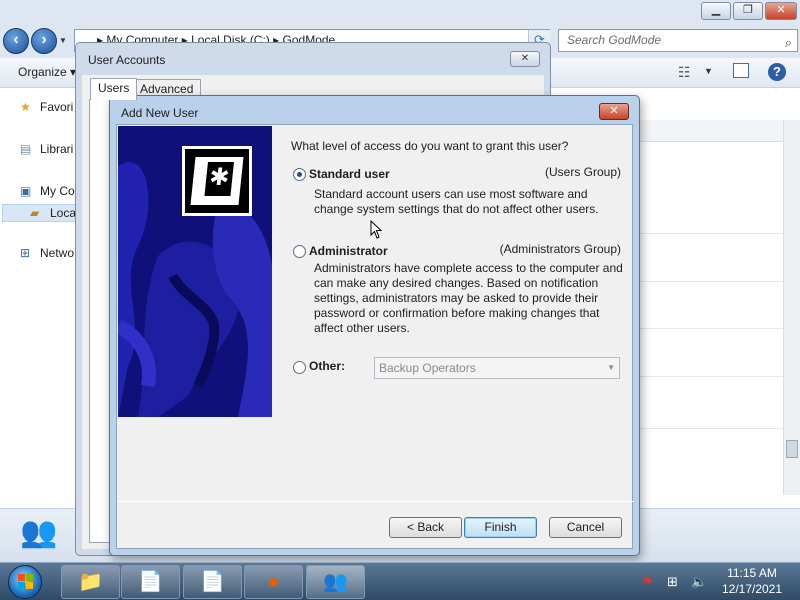 The image size is (800, 600). Describe the element at coordinates (375, 501) in the screenshot. I see `divider` at that location.